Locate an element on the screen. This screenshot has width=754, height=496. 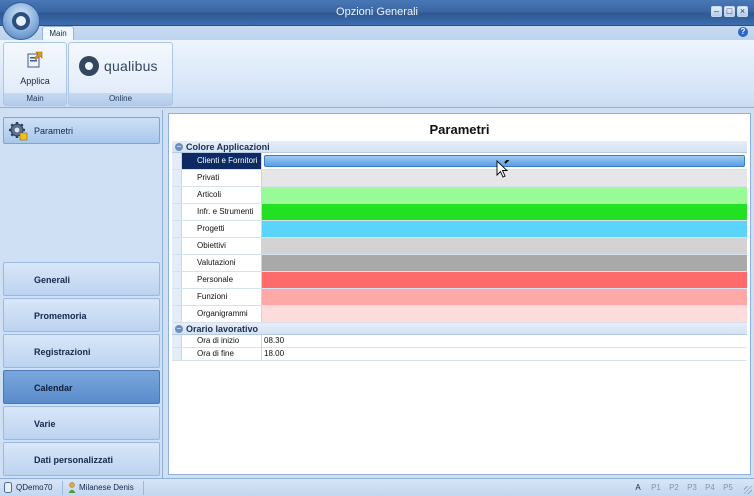
ribbon: Applica Main qualibus Online is located at coordinates (377, 74).